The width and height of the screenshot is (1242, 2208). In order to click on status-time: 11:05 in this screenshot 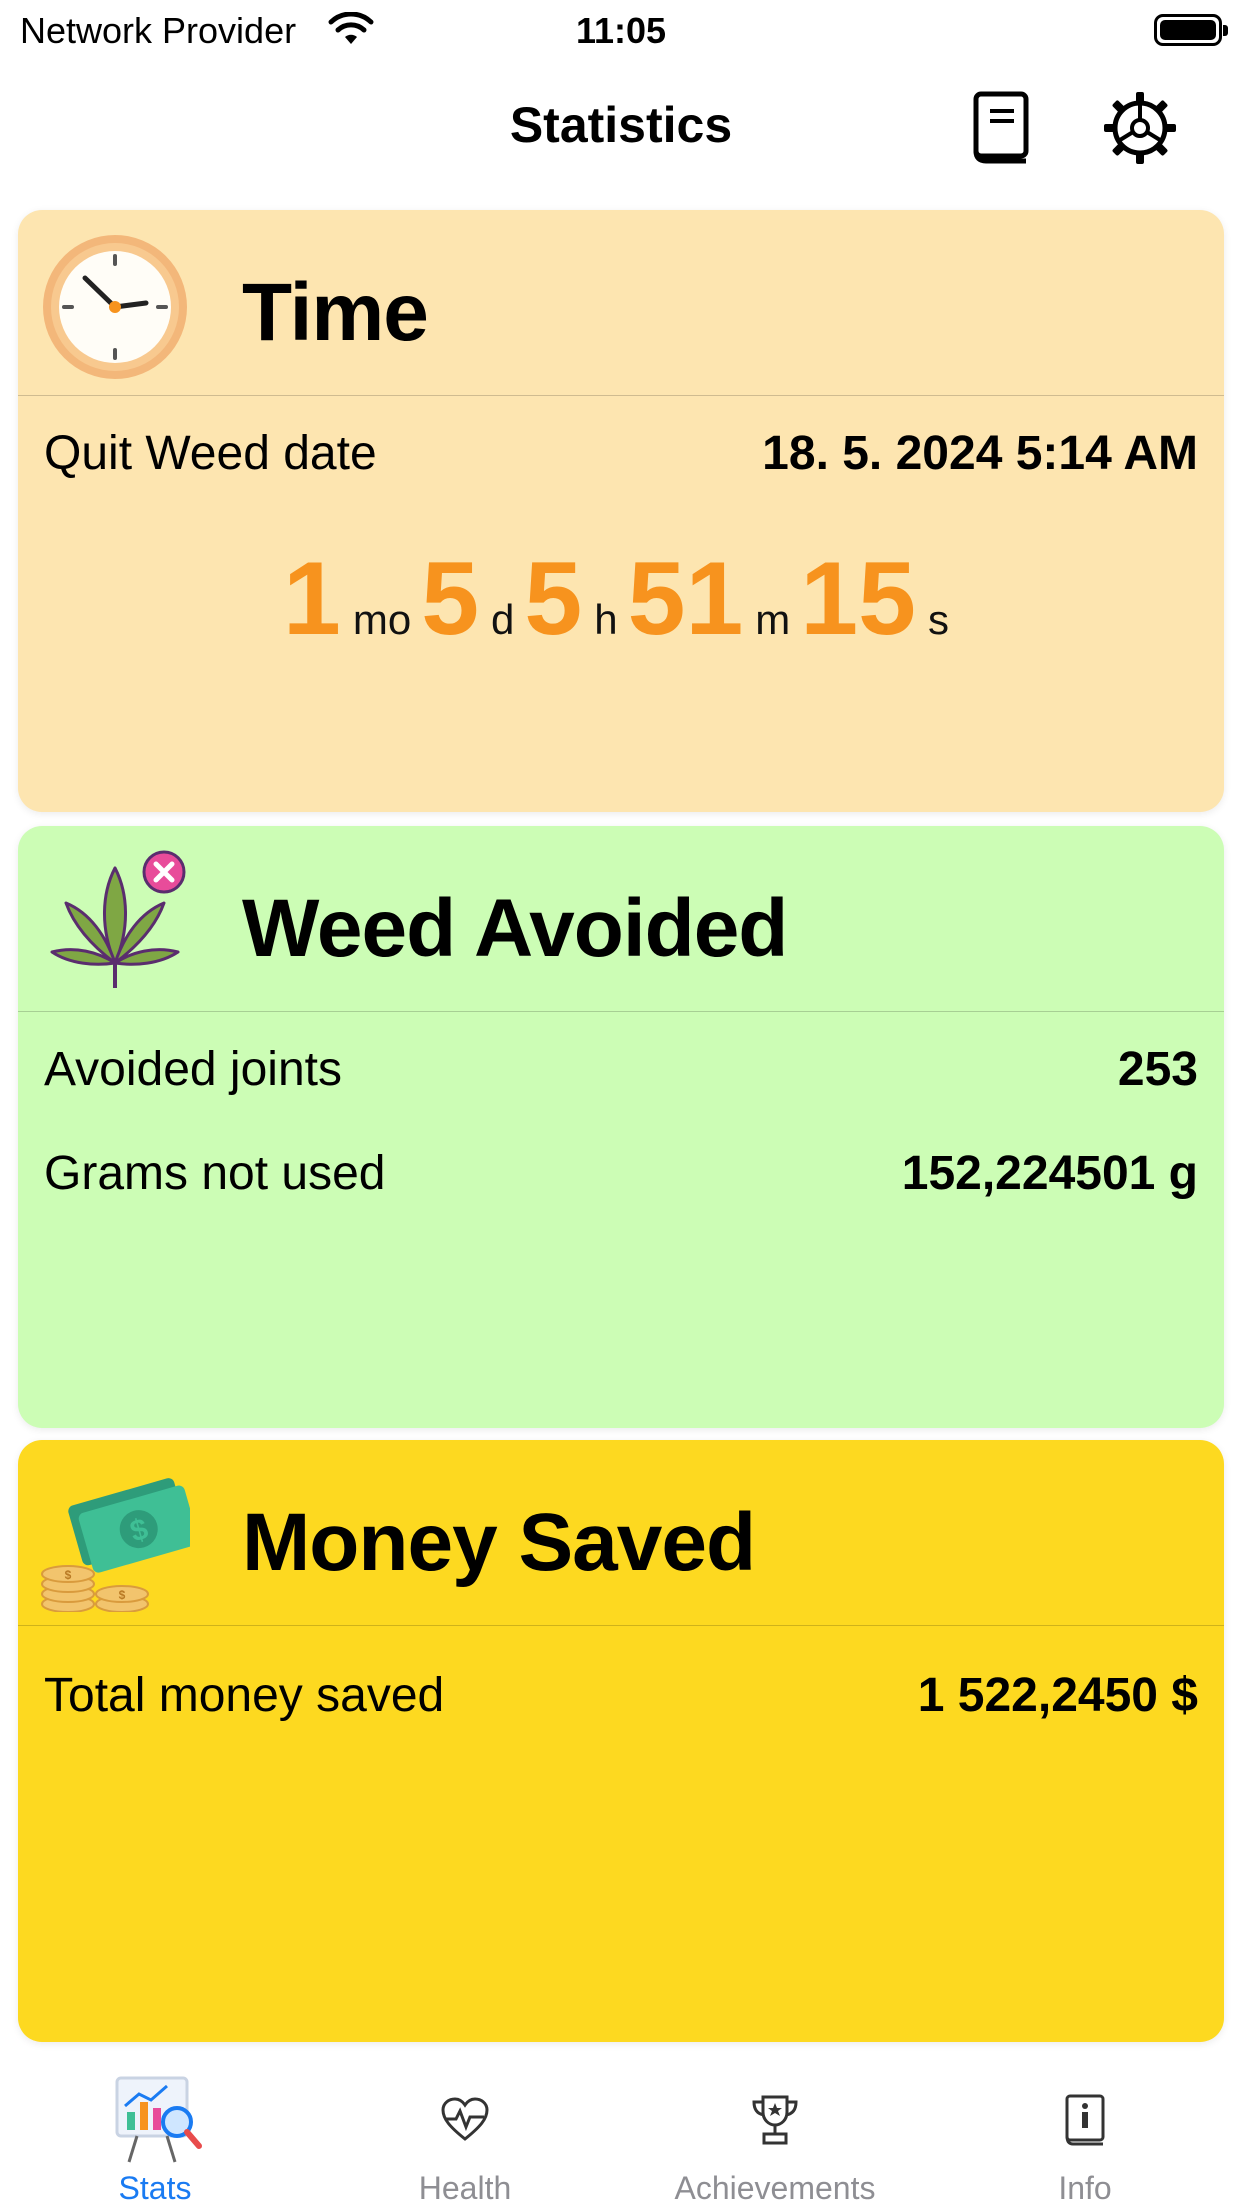, I will do `click(621, 30)`.